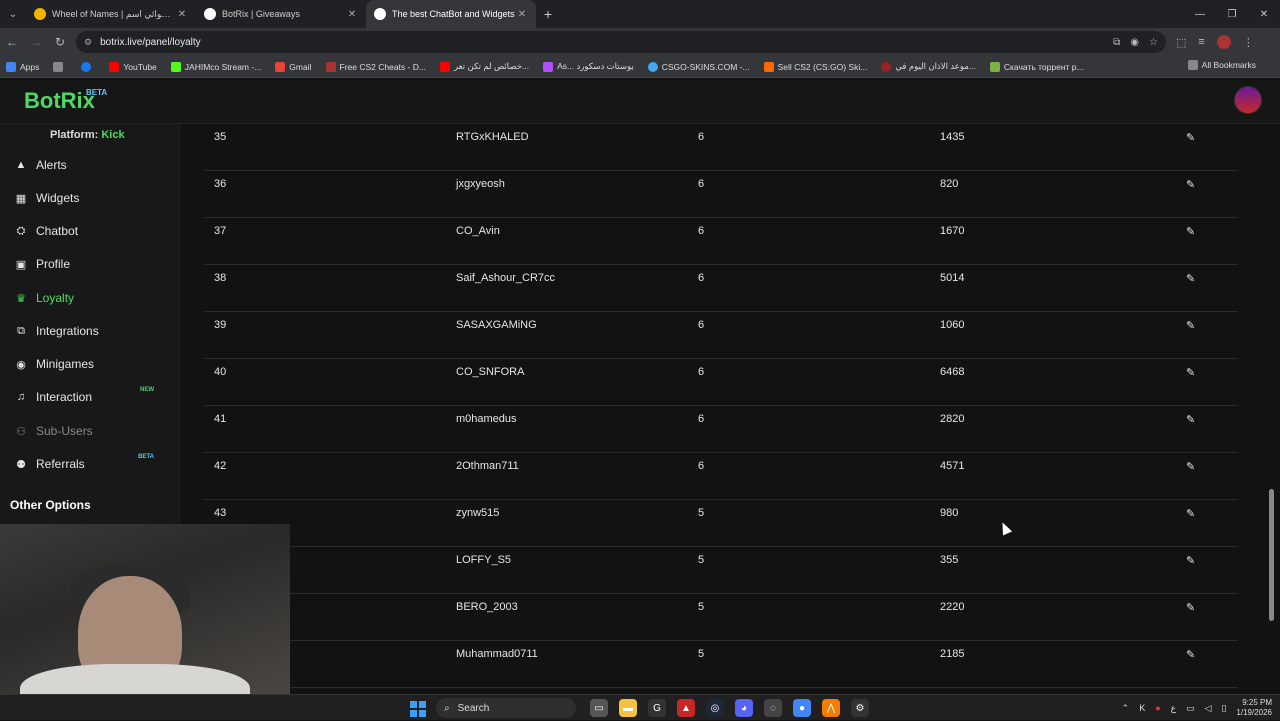  I want to click on sidebar-item-profile: ▣ Profile, so click(94, 264).